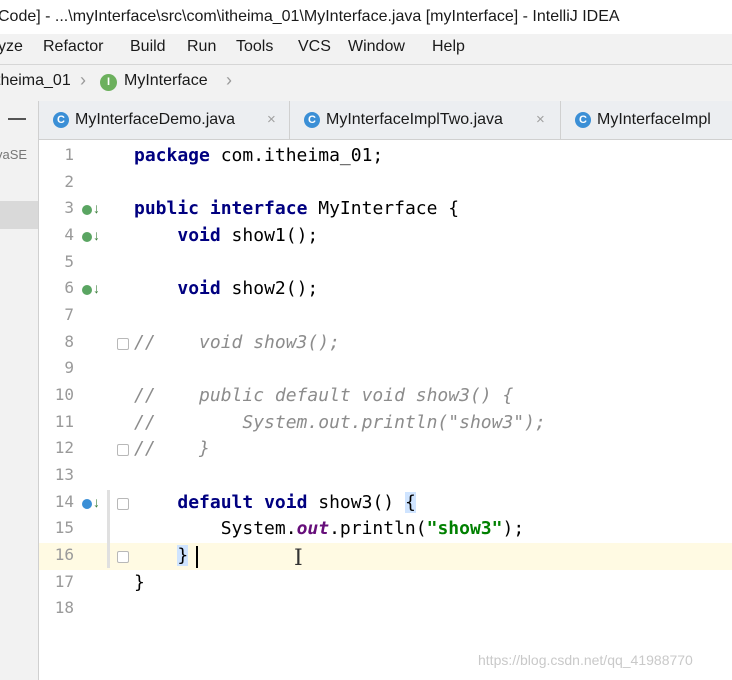 Image resolution: width=732 pixels, height=680 pixels. What do you see at coordinates (17, 119) in the screenshot?
I see `minus-icon` at bounding box center [17, 119].